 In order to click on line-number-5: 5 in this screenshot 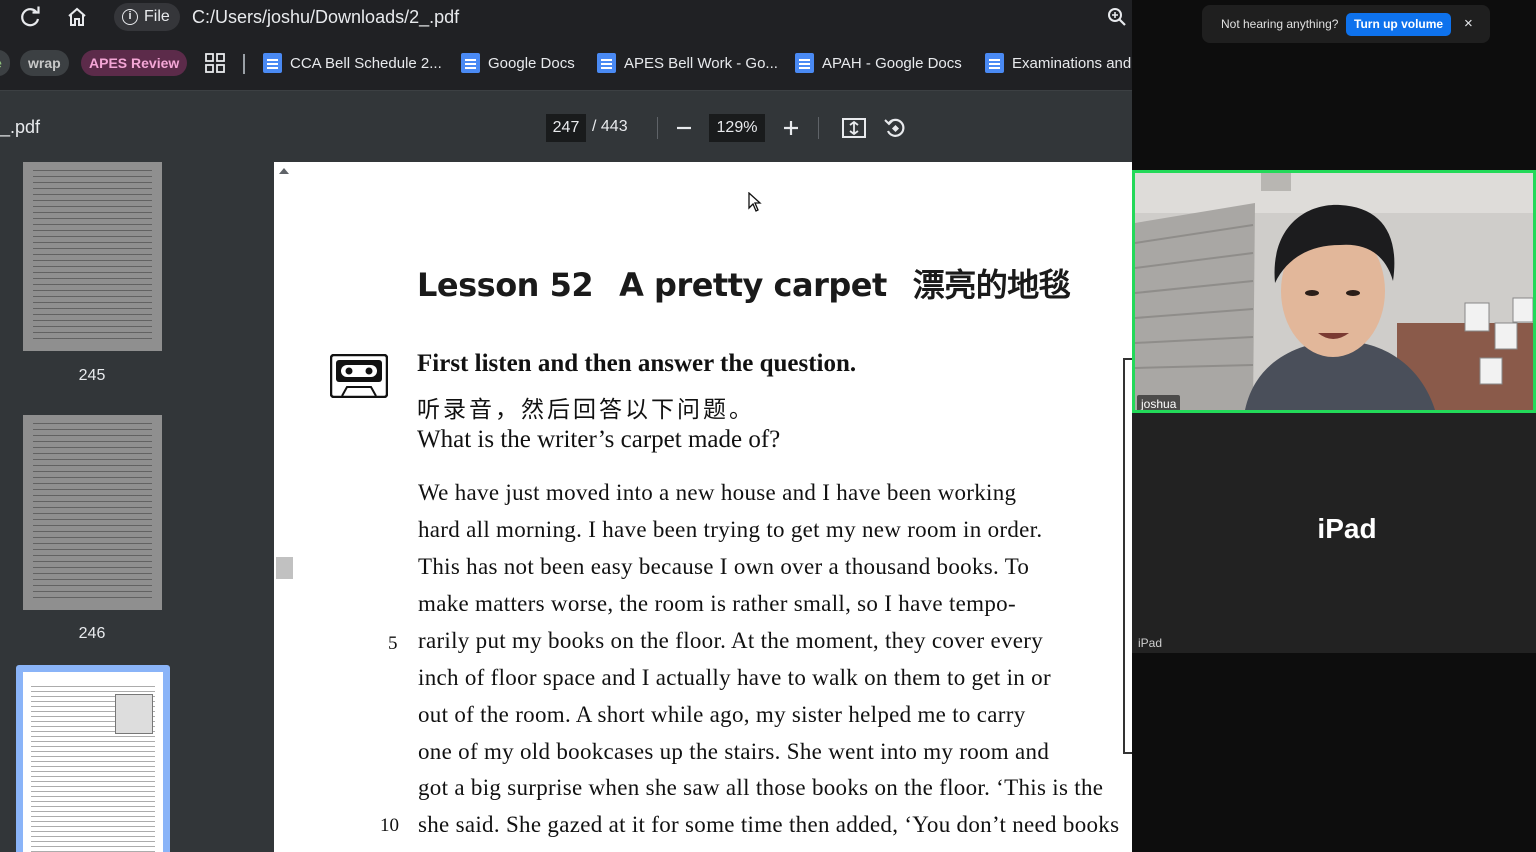, I will do `click(393, 643)`.